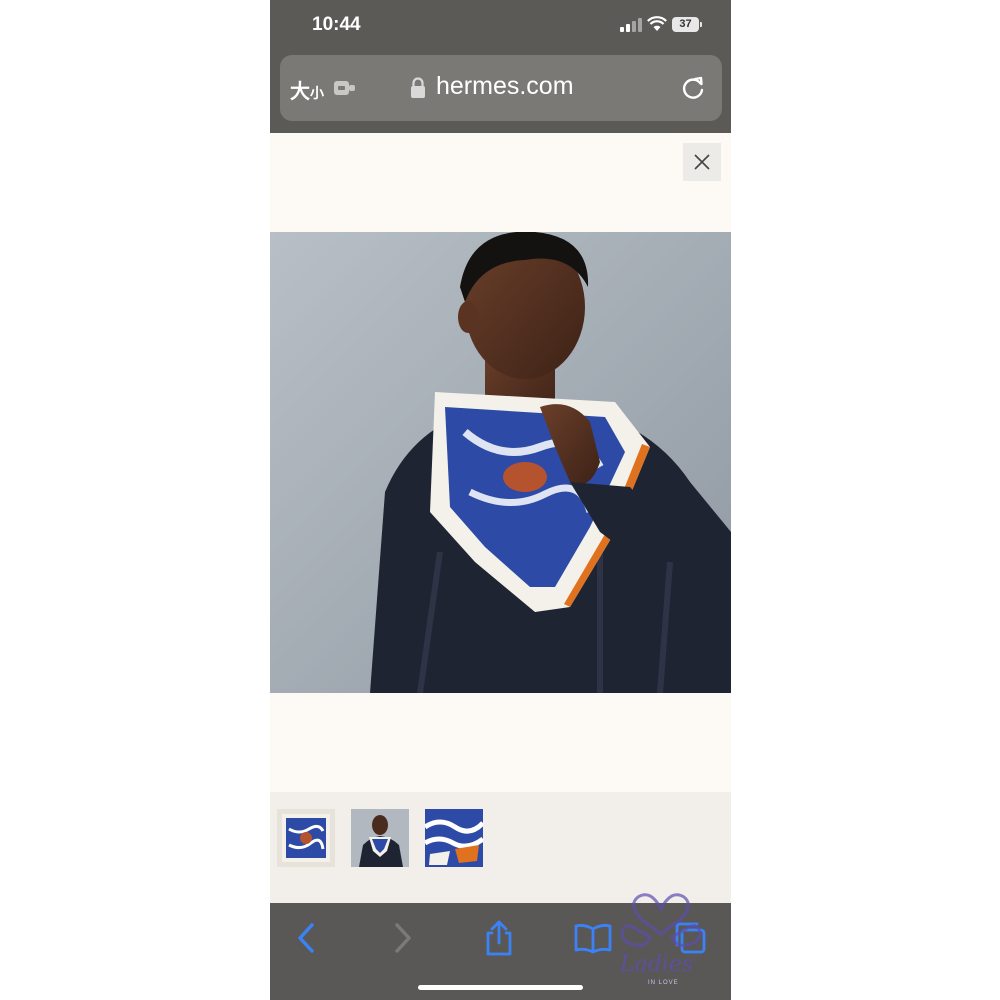 This screenshot has height=1000, width=1000. Describe the element at coordinates (500, 847) in the screenshot. I see `thumbnail-strip` at that location.